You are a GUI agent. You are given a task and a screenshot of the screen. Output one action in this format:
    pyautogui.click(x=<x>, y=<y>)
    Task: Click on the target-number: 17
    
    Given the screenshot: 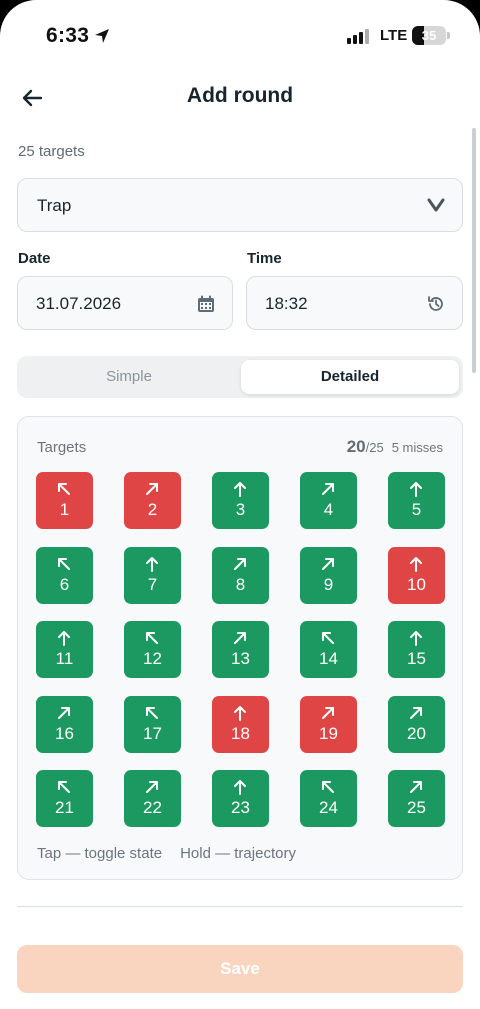 What is the action you would take?
    pyautogui.click(x=152, y=733)
    